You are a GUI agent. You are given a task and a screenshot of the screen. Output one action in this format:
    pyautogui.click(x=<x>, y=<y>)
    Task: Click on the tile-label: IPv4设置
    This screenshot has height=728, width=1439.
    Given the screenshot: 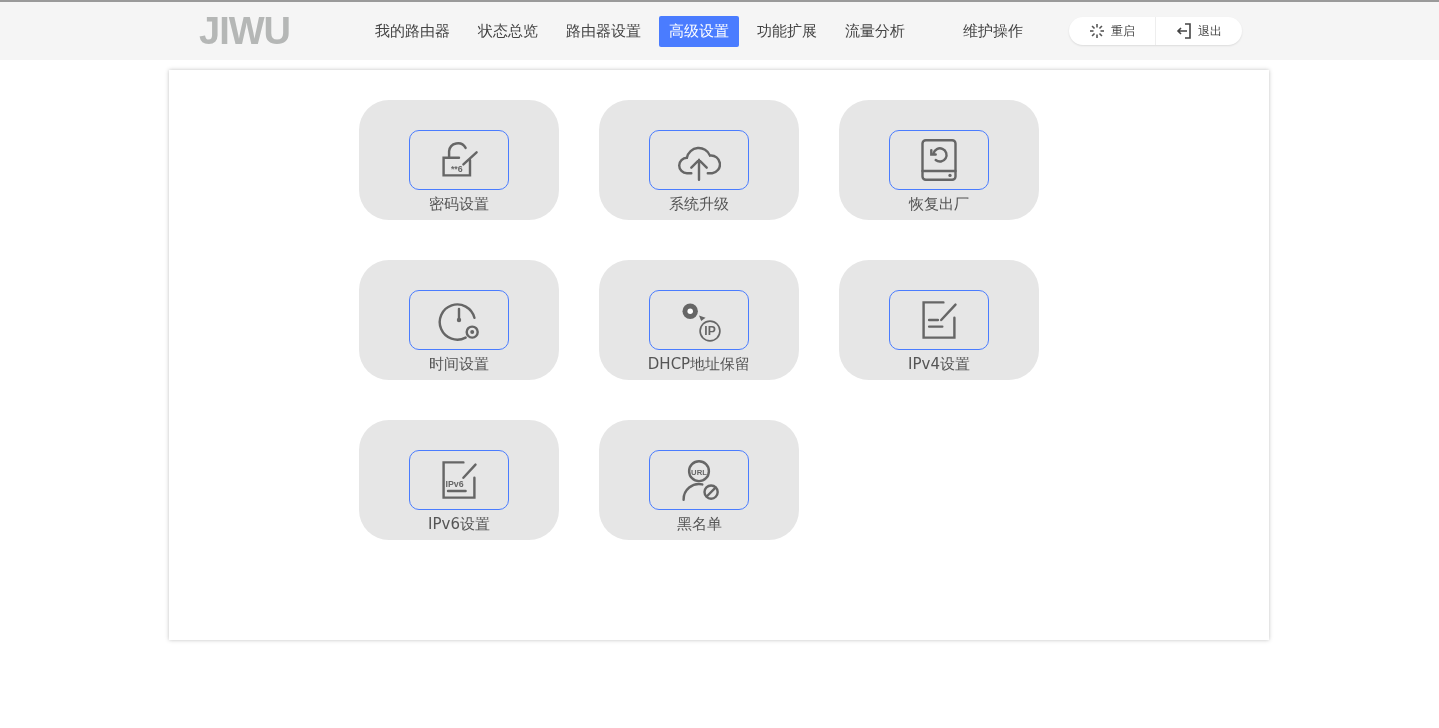 What is the action you would take?
    pyautogui.click(x=939, y=364)
    